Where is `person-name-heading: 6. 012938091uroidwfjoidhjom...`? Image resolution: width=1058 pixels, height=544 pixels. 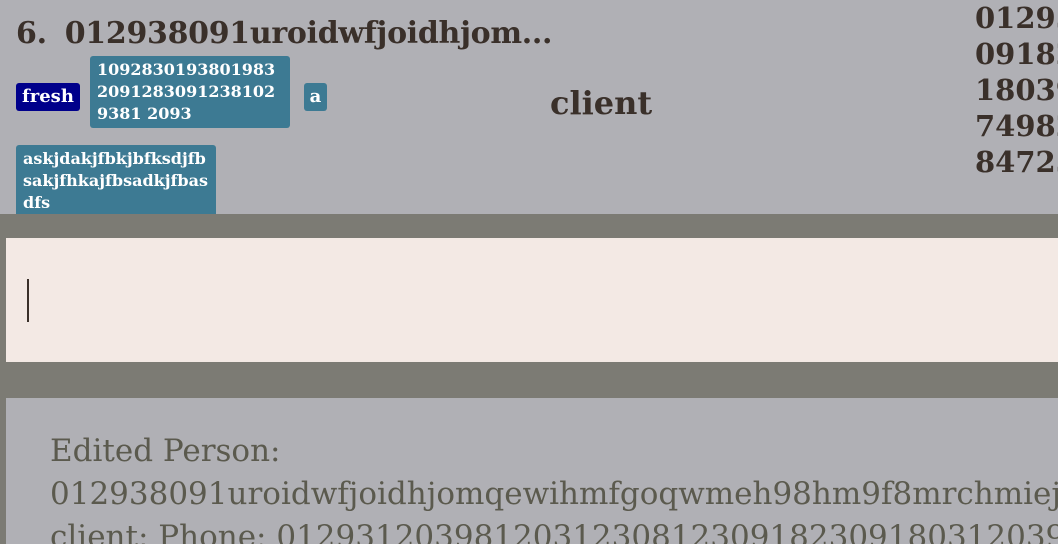 person-name-heading: 6. 012938091uroidwfjoidhjom... is located at coordinates (284, 33).